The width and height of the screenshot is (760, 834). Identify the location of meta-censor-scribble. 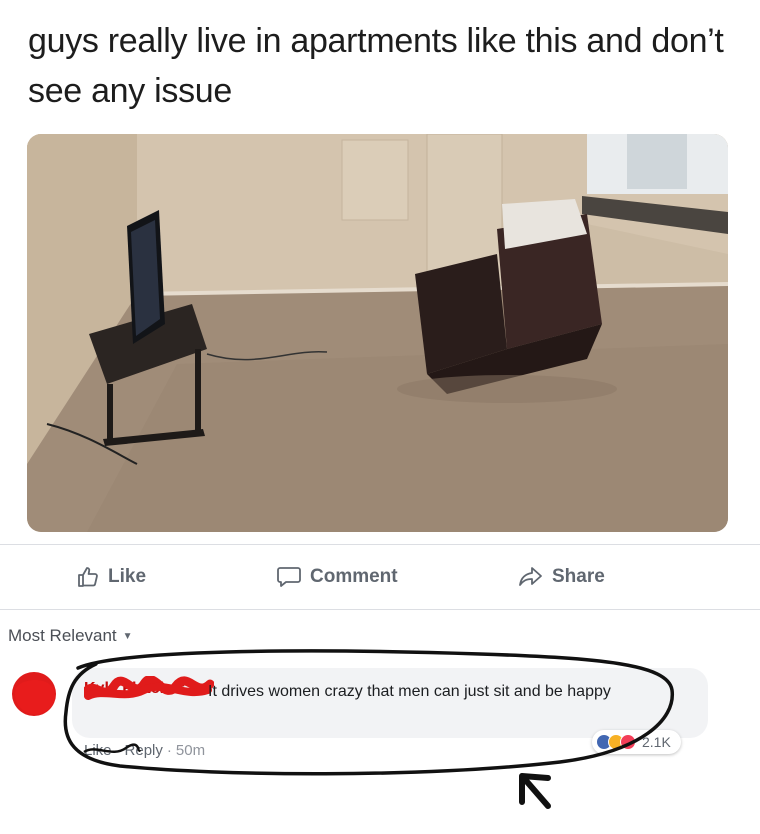
(112, 748).